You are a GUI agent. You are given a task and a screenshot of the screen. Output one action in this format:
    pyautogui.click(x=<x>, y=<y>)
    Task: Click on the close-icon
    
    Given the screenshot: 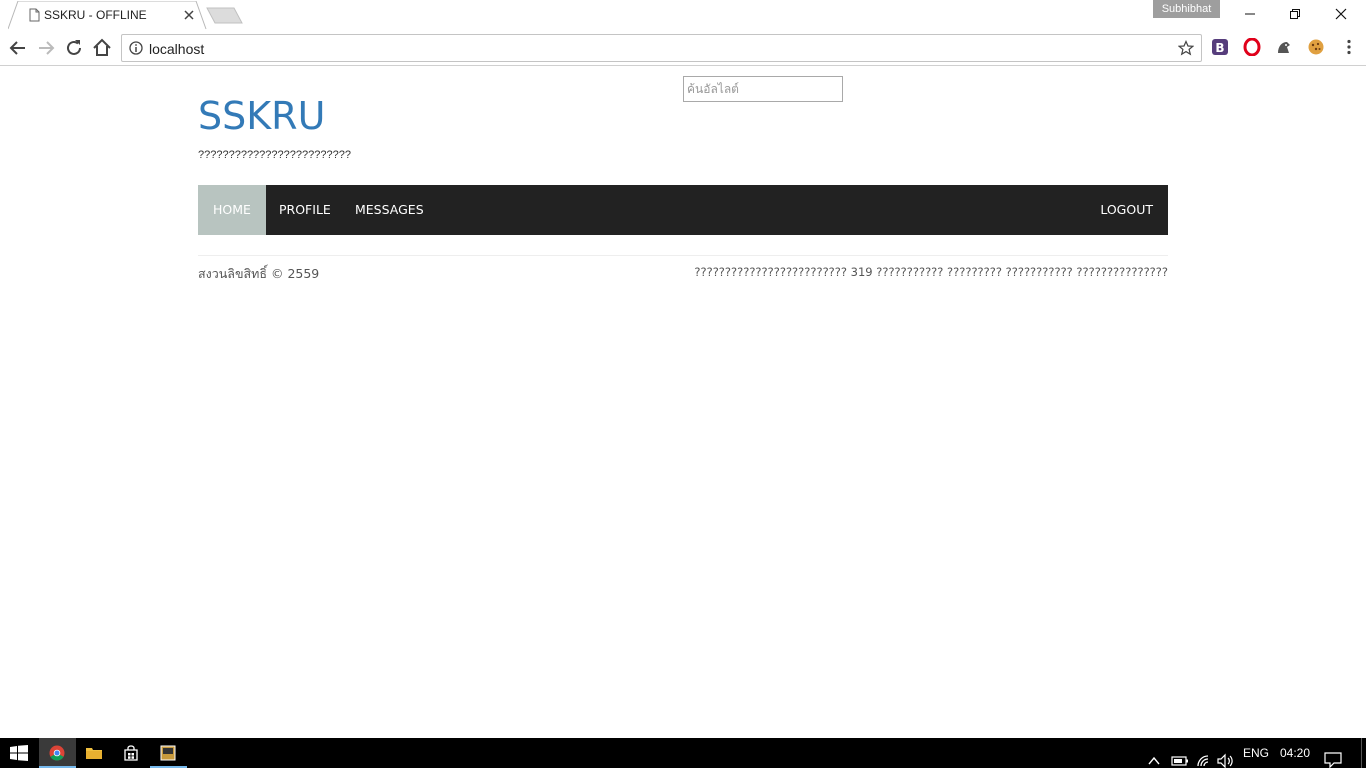 What is the action you would take?
    pyautogui.click(x=1341, y=14)
    